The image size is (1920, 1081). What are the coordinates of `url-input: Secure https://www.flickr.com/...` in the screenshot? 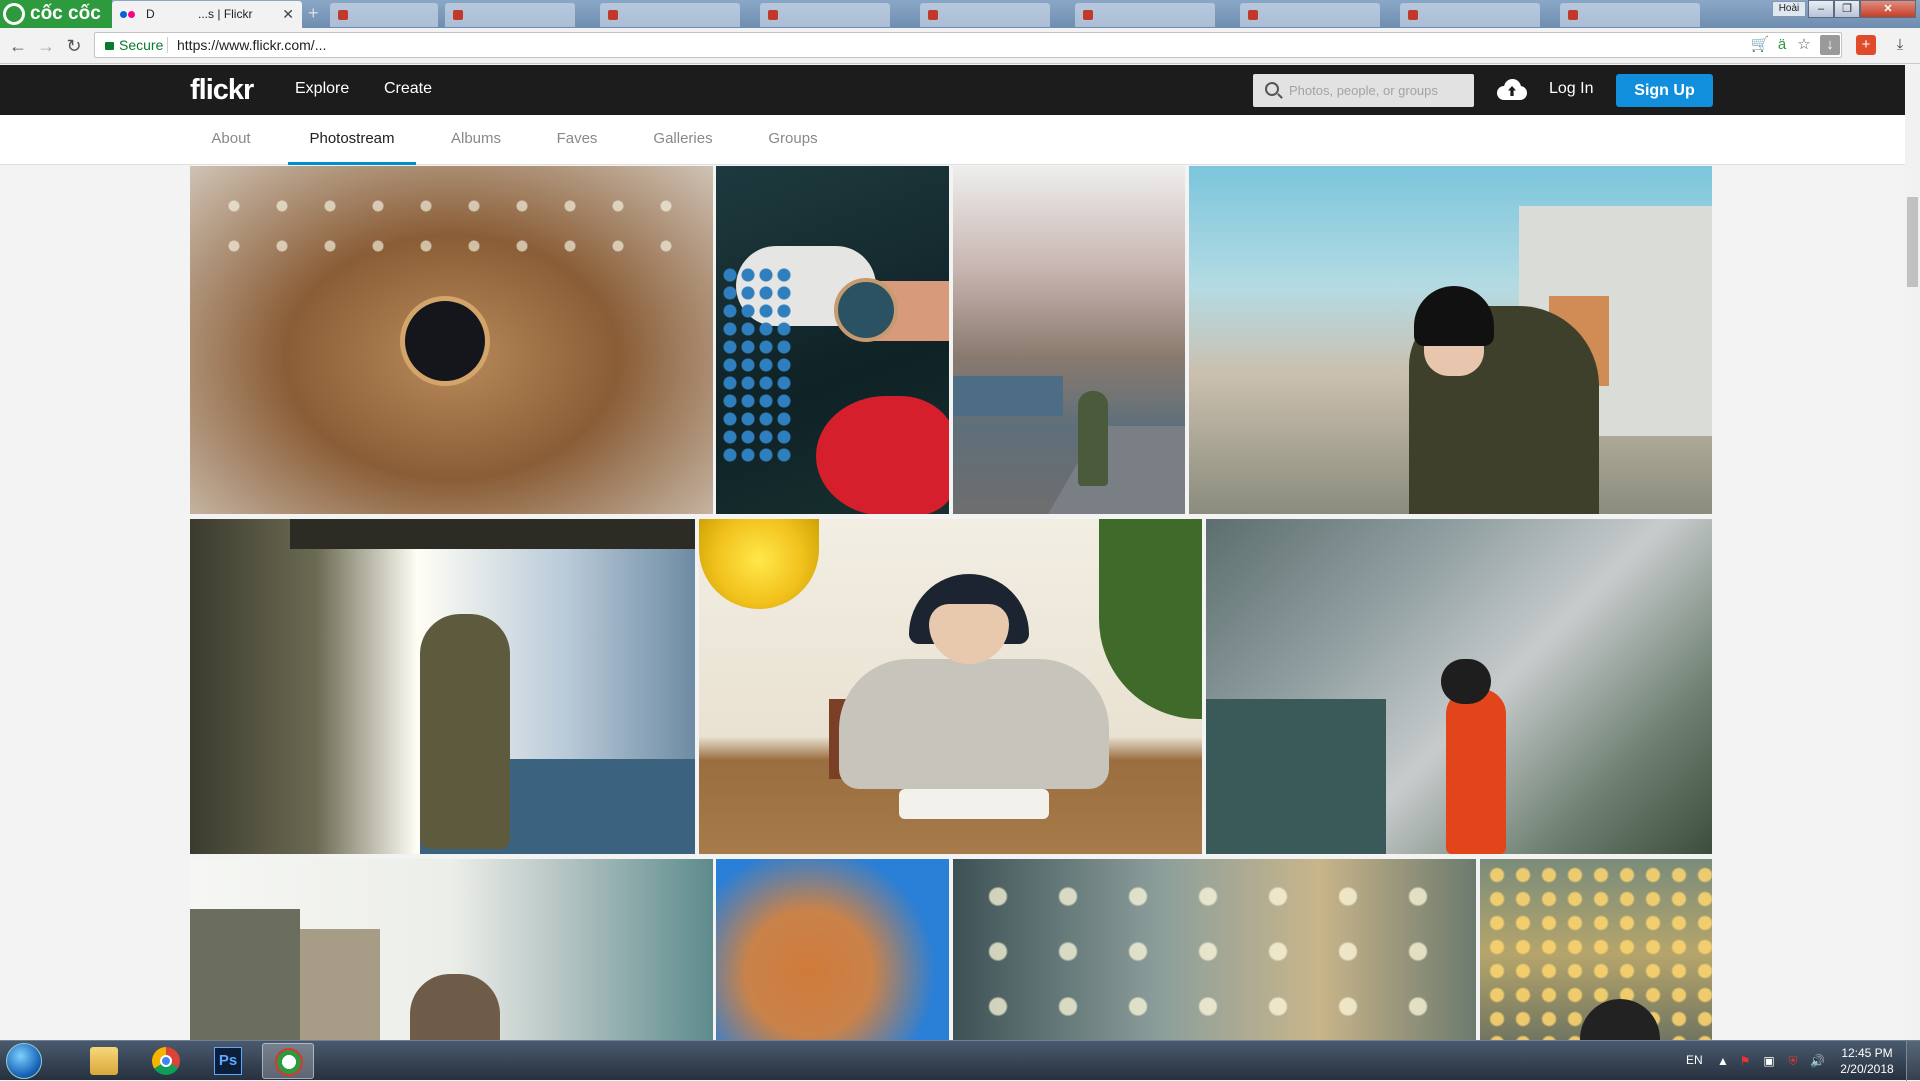 It's located at (968, 45).